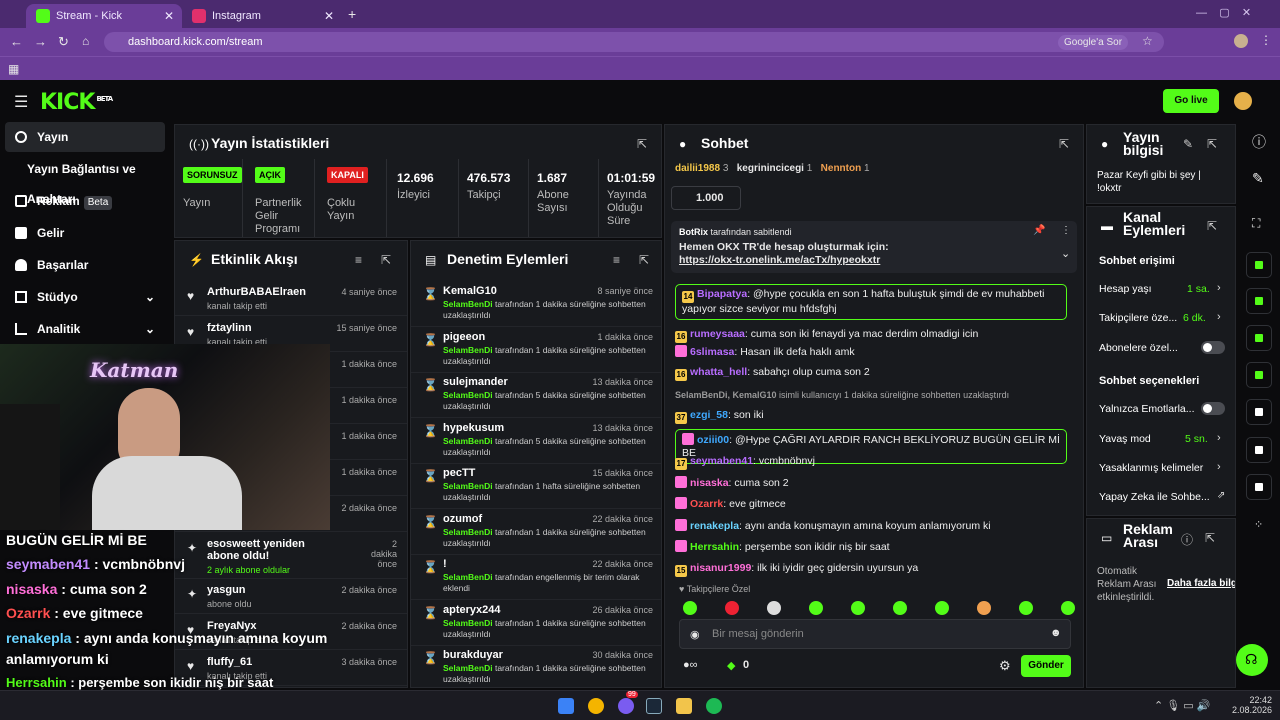  Describe the element at coordinates (85, 329) in the screenshot. I see `sidebar-item-analytics: Analitik ⌄` at that location.